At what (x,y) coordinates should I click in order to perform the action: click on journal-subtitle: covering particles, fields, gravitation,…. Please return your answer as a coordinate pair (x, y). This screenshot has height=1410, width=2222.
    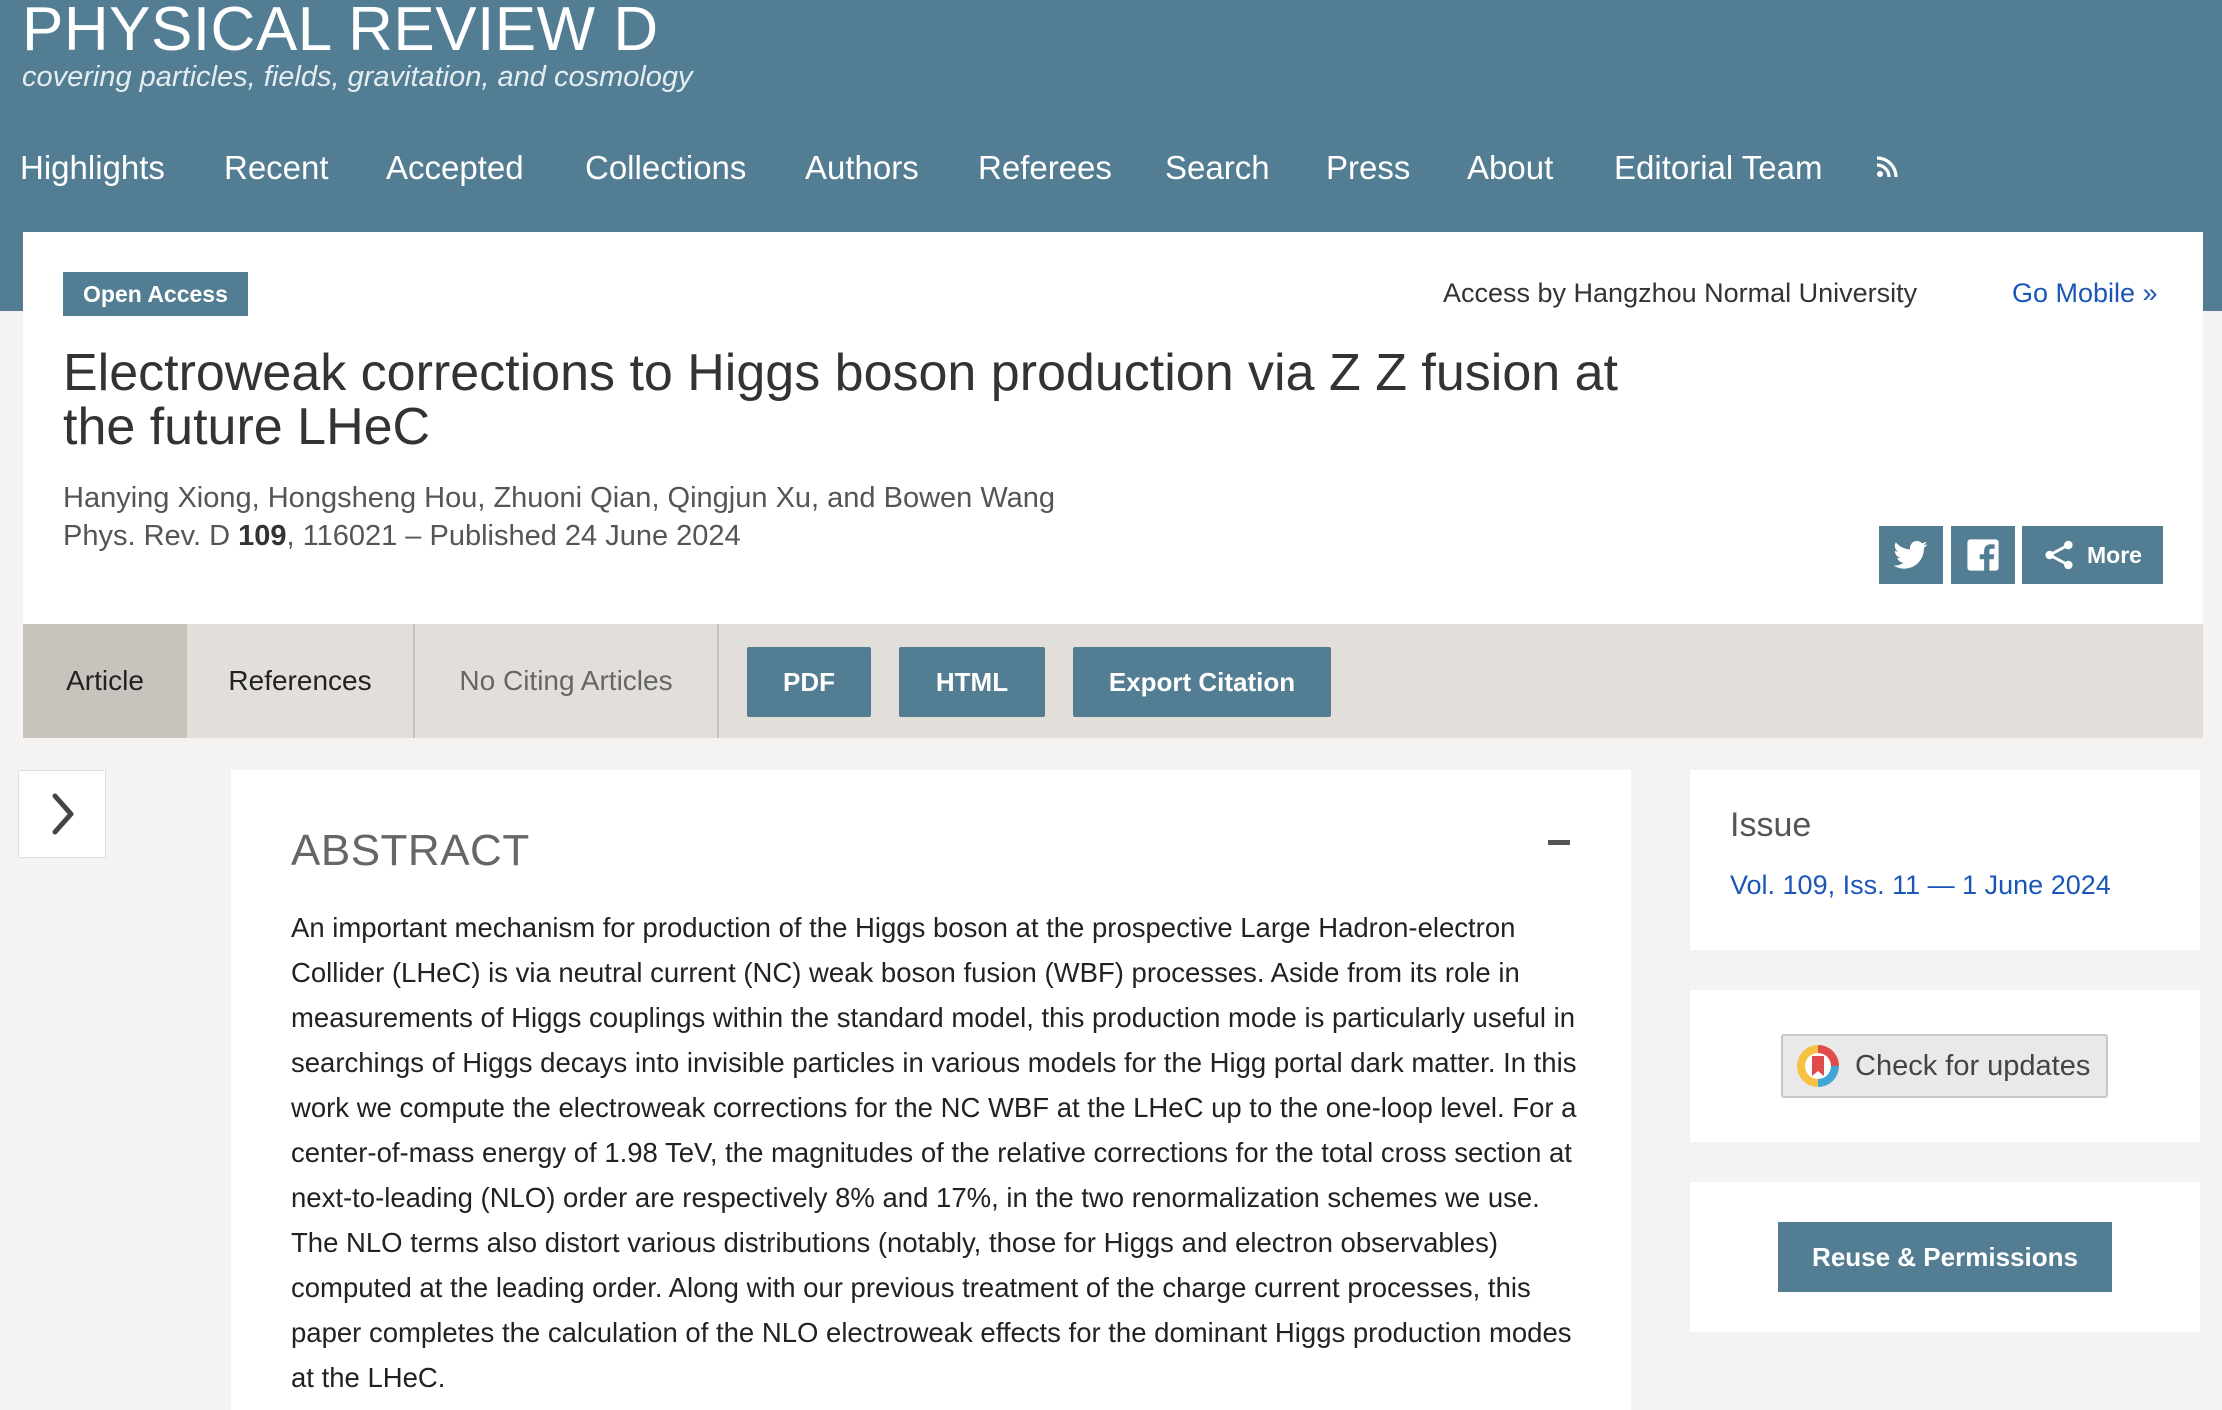
    Looking at the image, I should click on (357, 77).